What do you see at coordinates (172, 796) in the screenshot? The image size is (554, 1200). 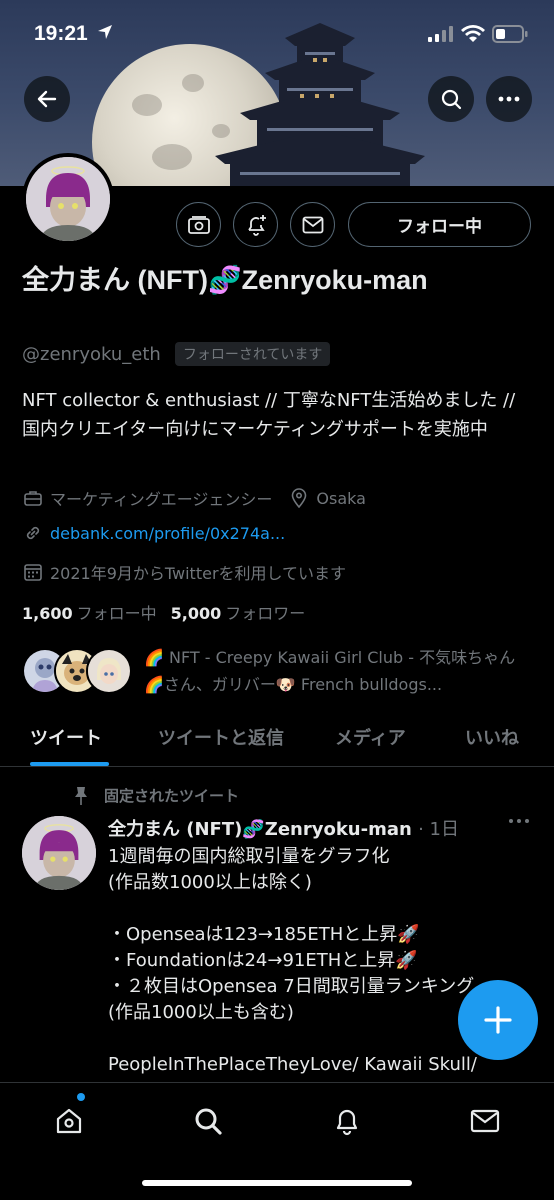 I see `pinned-tweet-label: 固定されたツイート` at bounding box center [172, 796].